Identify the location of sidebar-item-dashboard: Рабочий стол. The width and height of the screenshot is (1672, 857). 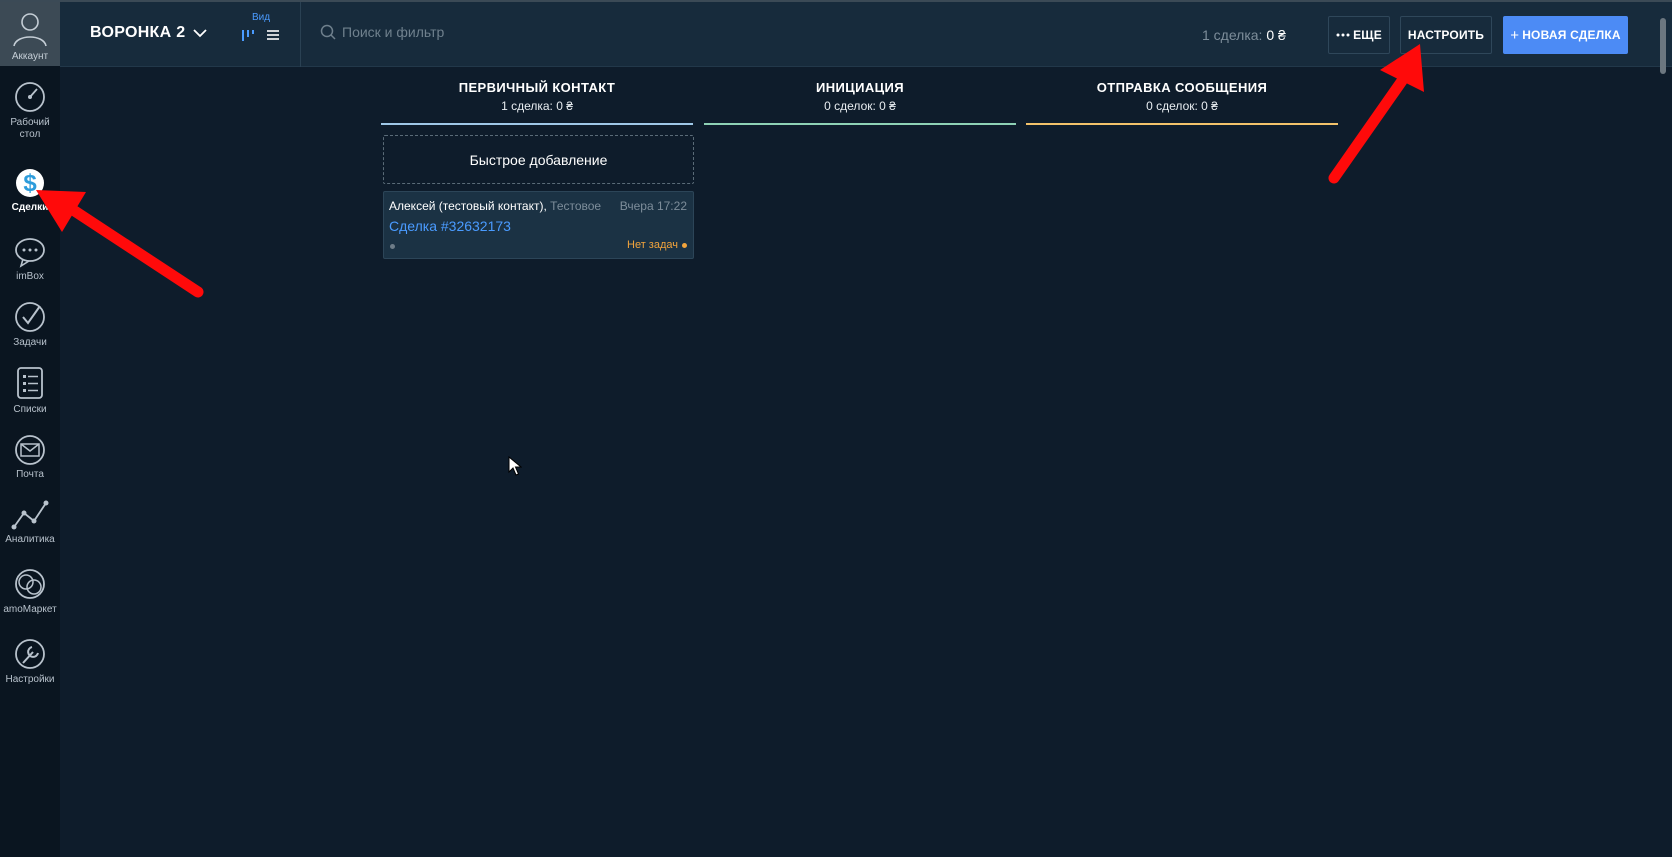
(30, 110).